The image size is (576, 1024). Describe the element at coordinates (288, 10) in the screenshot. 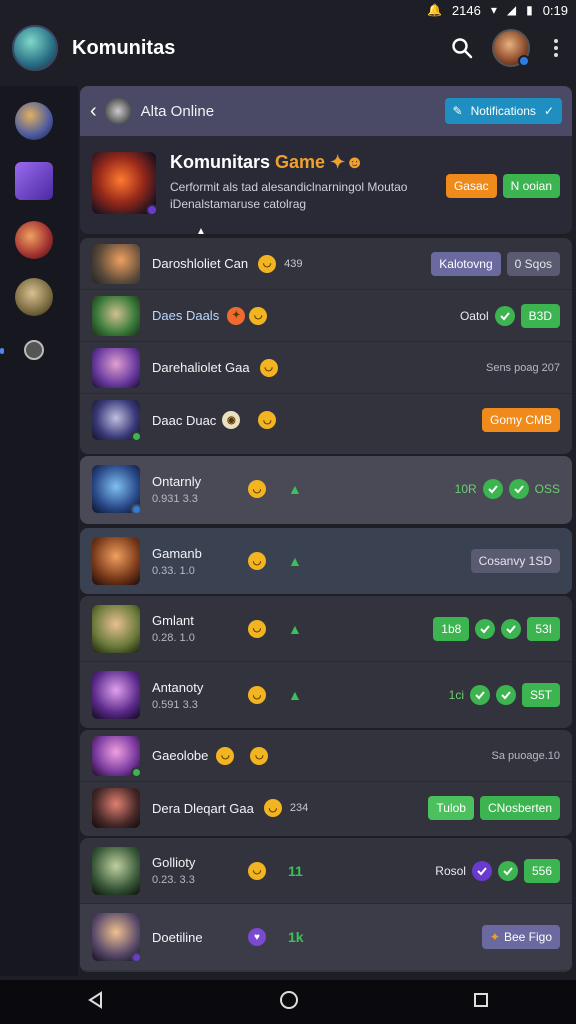

I see `status-bar: 🔔 2146 ▾ ◢ ▮ 0:19` at that location.